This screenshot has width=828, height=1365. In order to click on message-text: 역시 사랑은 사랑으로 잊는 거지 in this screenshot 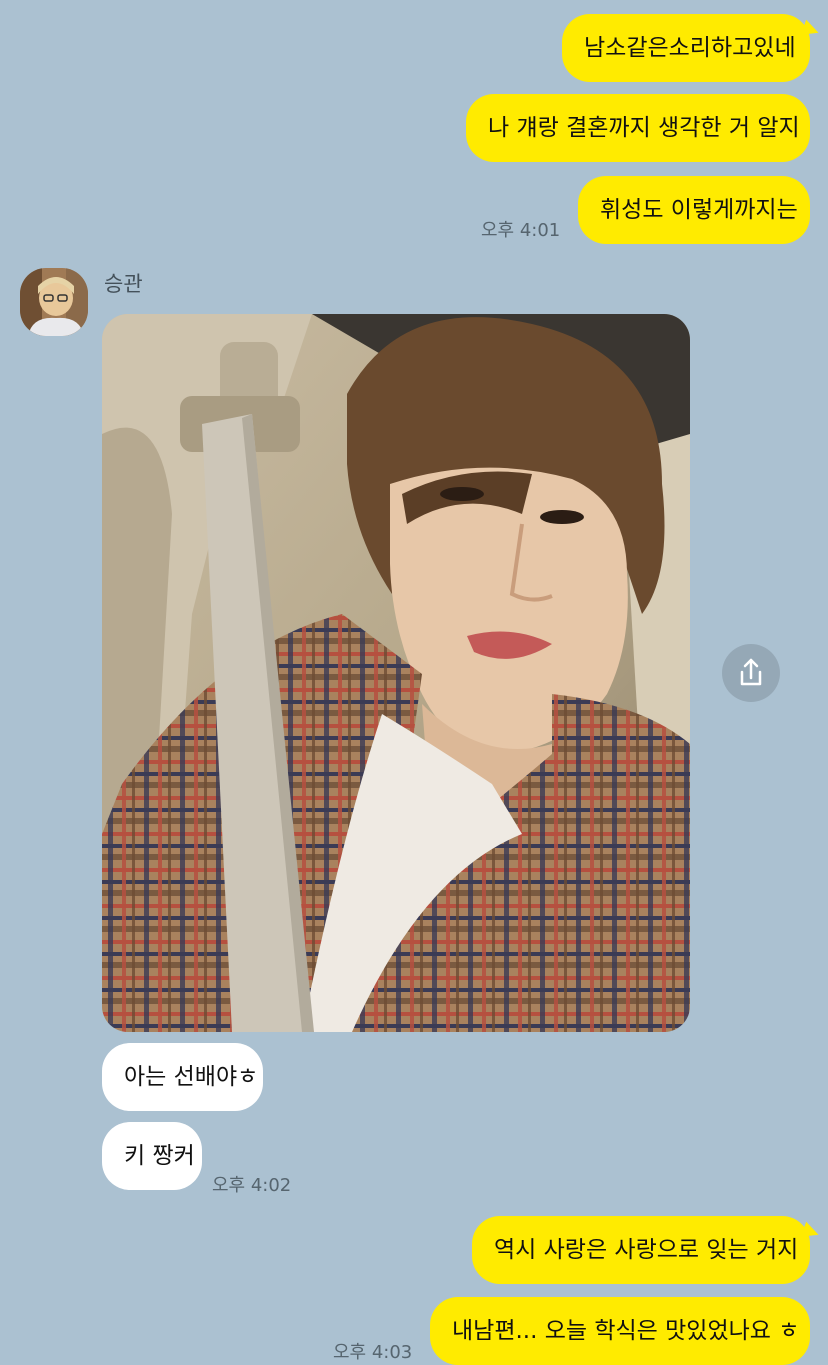, I will do `click(646, 1250)`.